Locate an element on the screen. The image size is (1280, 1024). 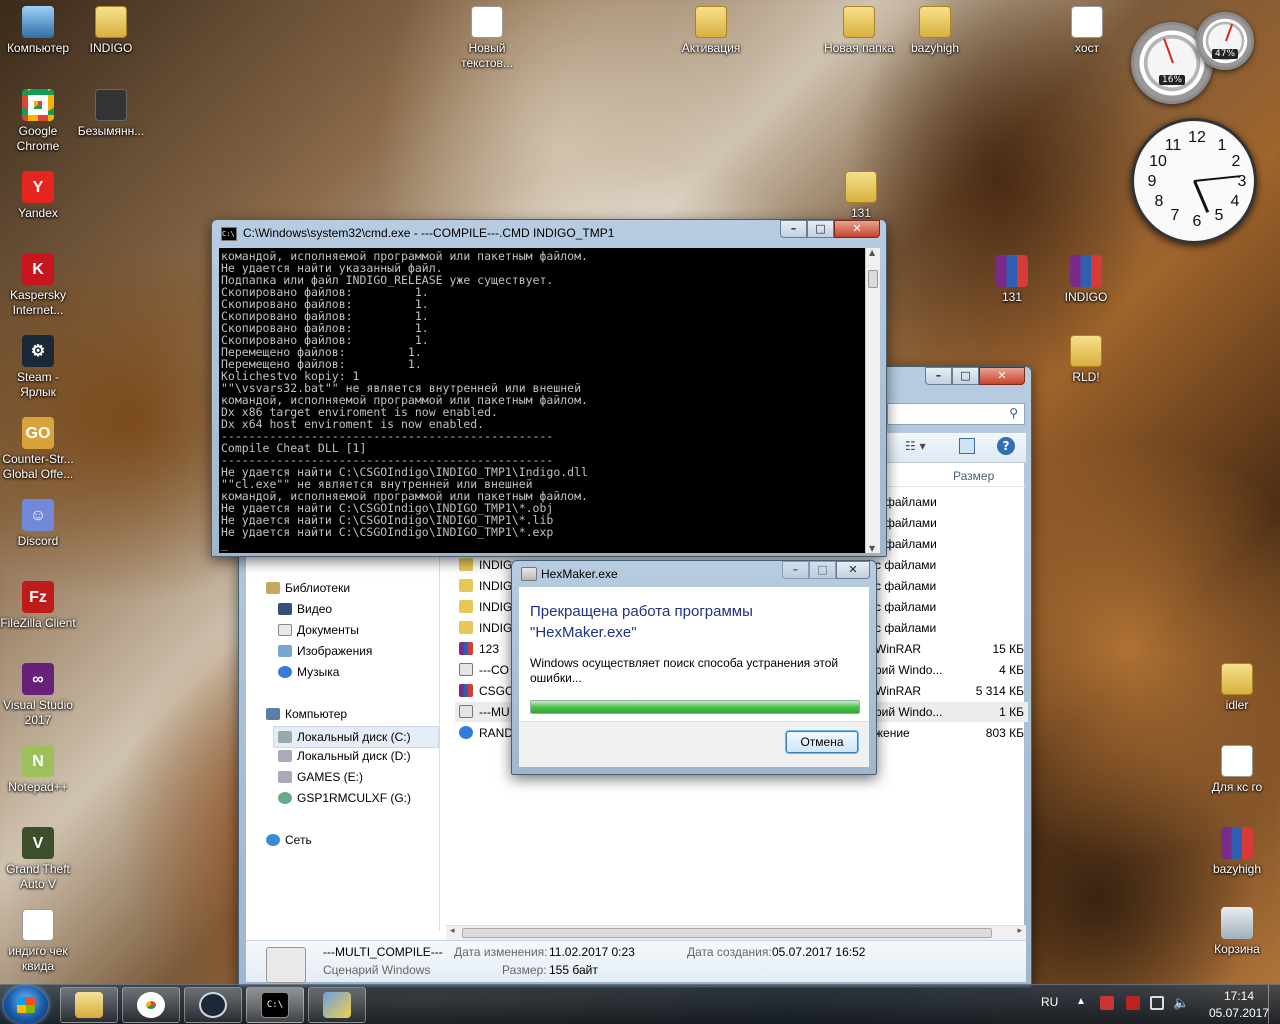
taskbar-steam is located at coordinates (213, 1005).